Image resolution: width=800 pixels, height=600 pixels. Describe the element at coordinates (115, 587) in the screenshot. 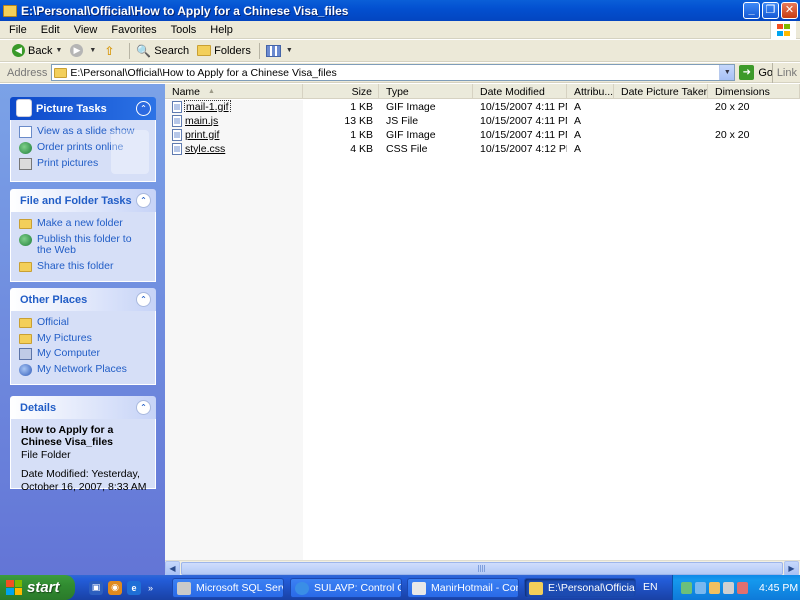

I see `media-player-icon: ◉` at that location.